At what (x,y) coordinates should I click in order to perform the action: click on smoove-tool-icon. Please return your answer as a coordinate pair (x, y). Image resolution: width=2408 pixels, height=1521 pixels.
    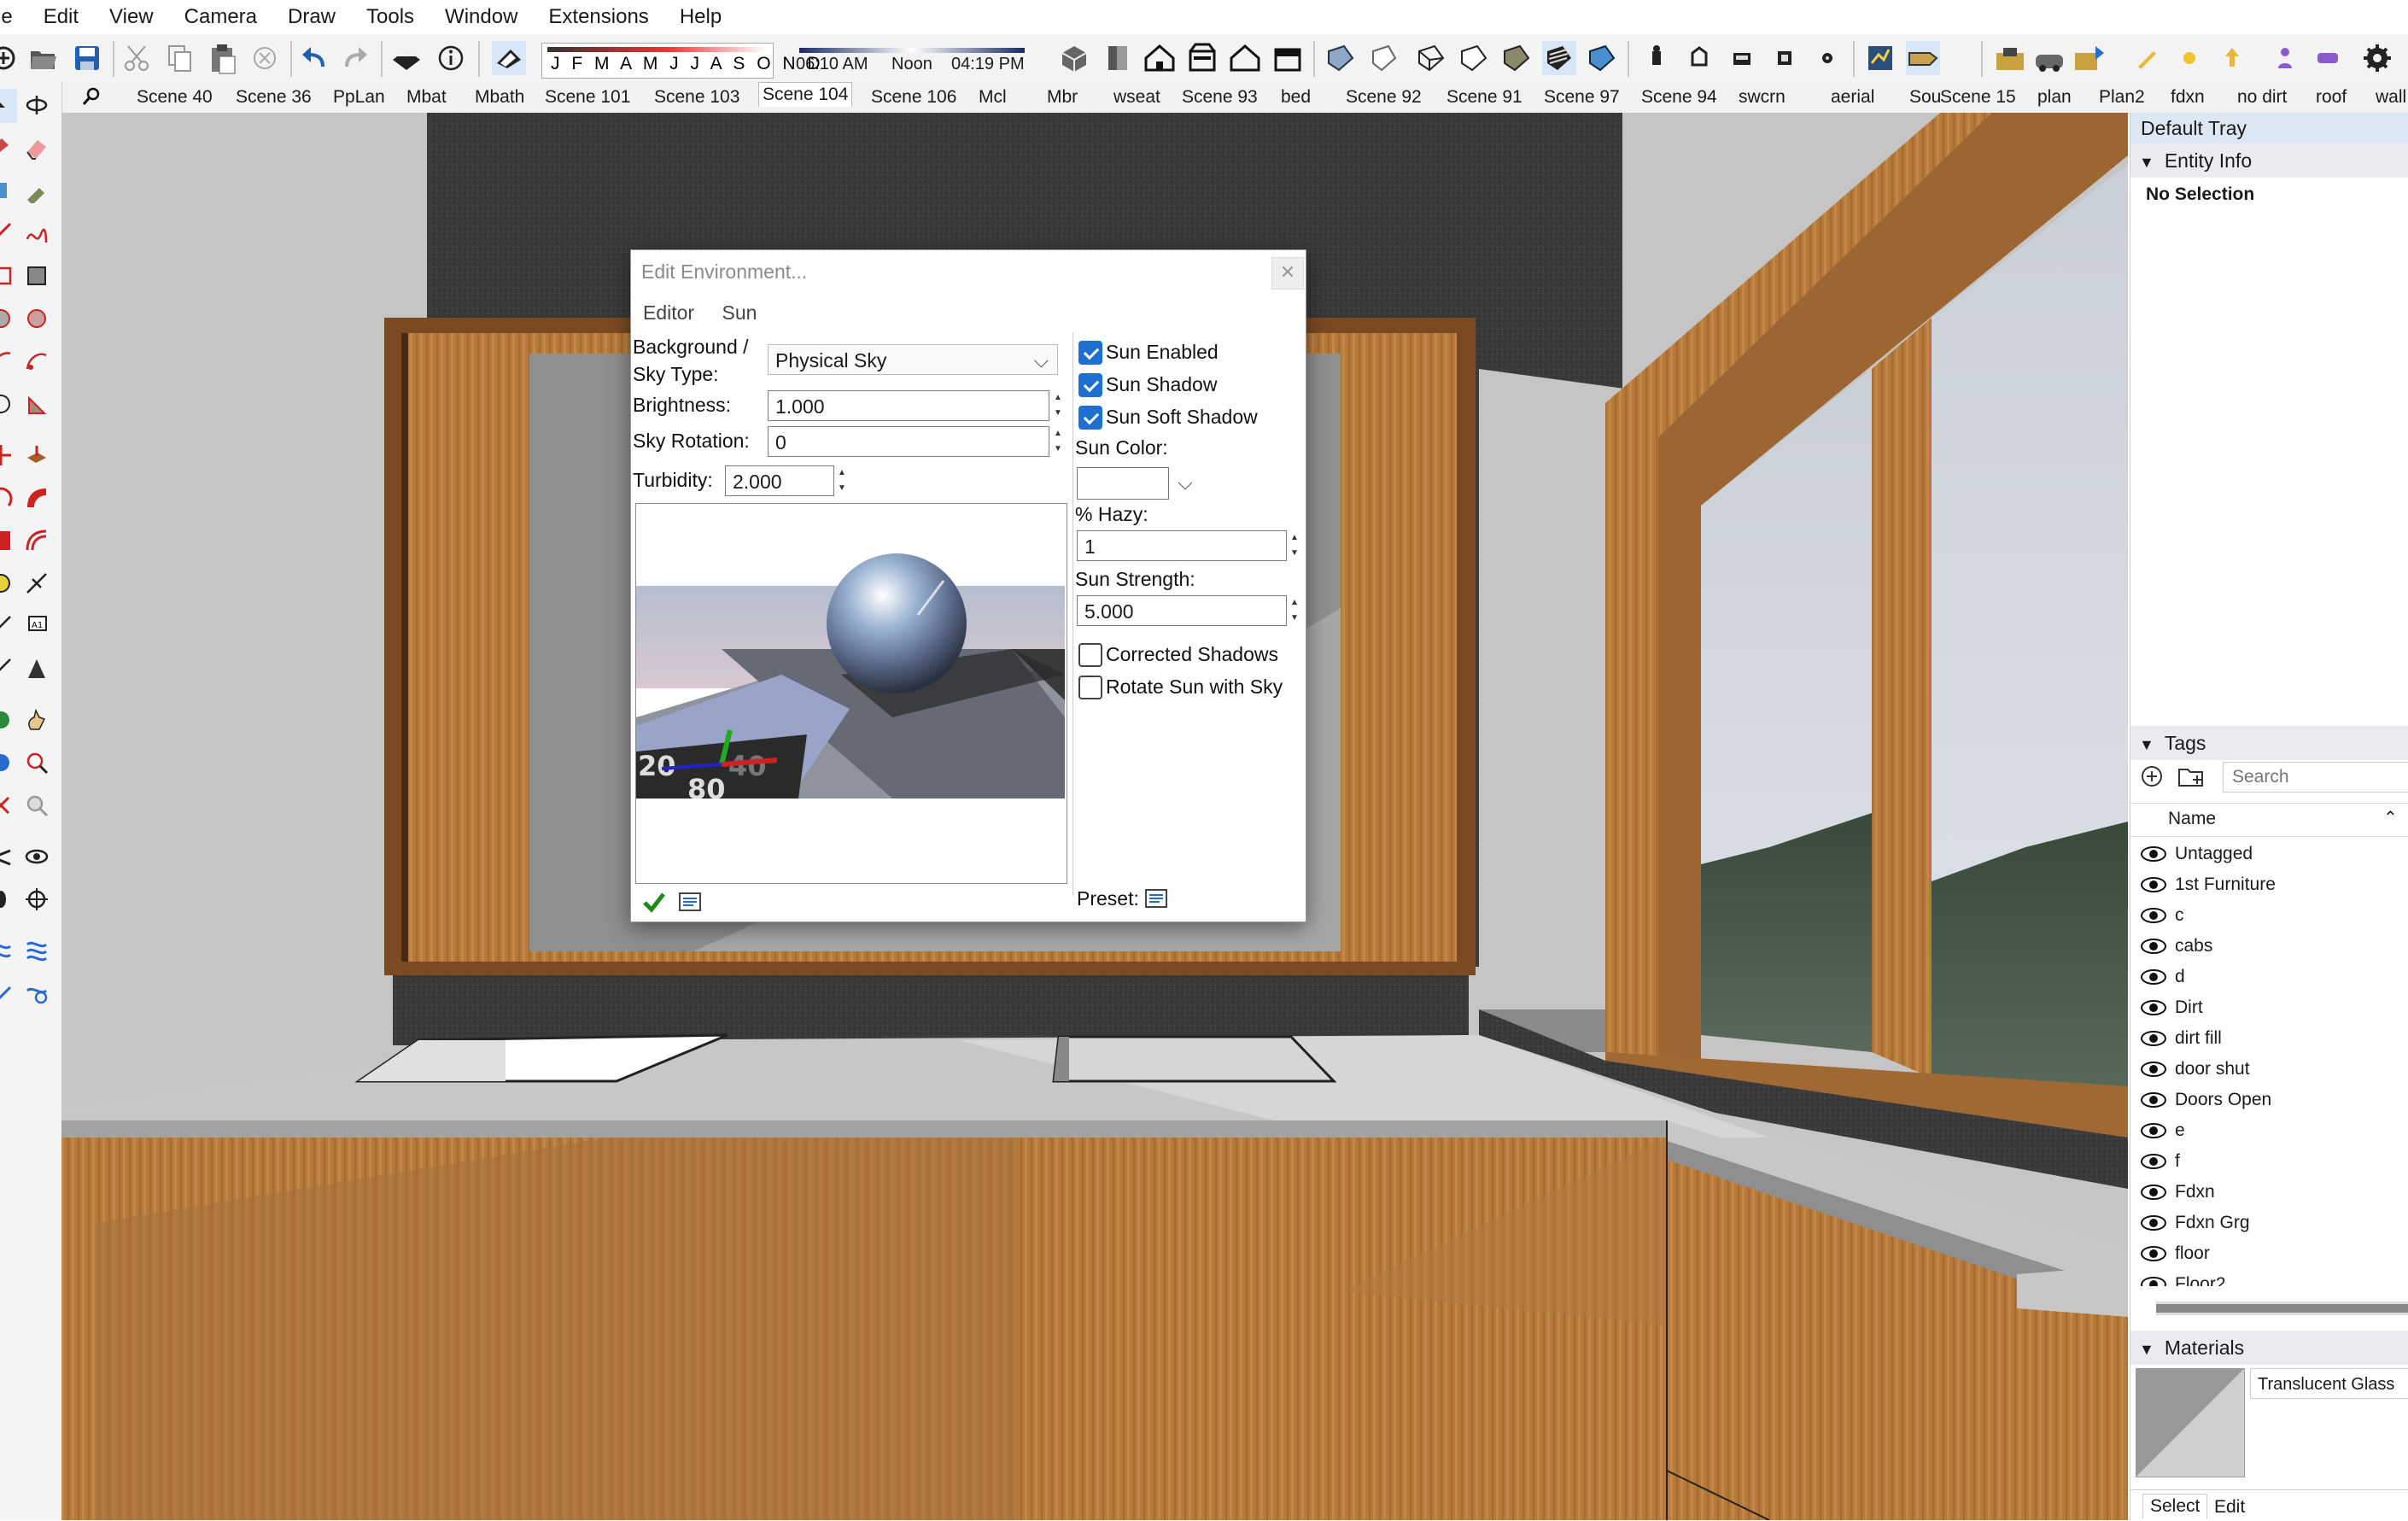
    Looking at the image, I should click on (7, 993).